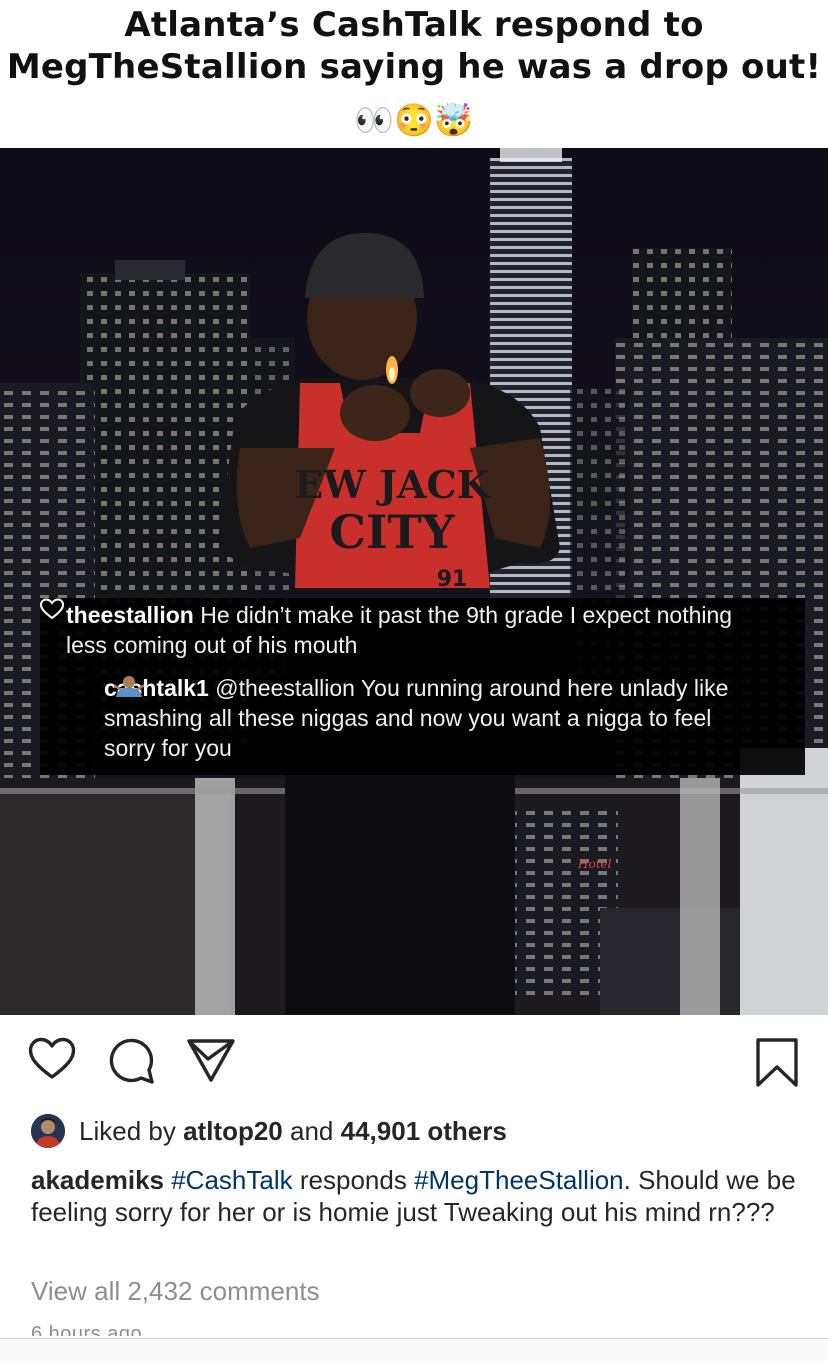  Describe the element at coordinates (52, 1059) in the screenshot. I see `heart-icon` at that location.